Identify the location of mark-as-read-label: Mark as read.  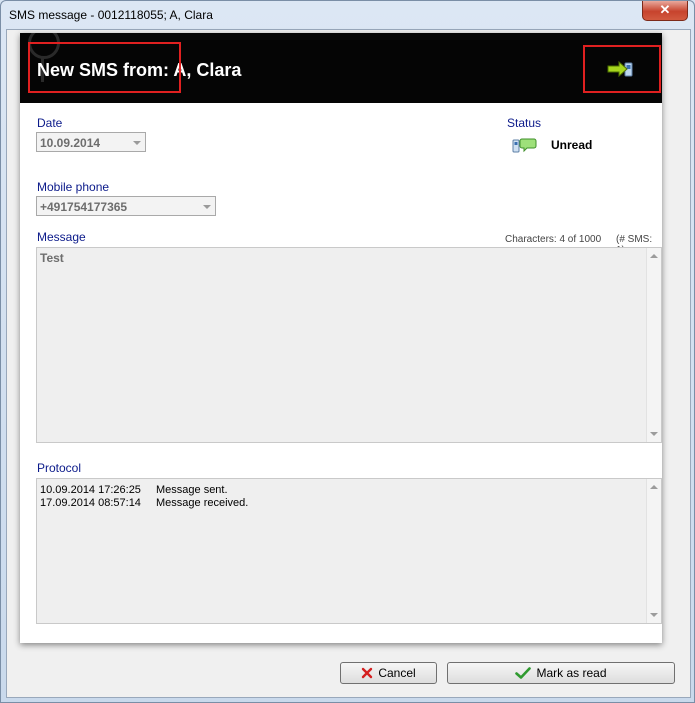
(571, 673).